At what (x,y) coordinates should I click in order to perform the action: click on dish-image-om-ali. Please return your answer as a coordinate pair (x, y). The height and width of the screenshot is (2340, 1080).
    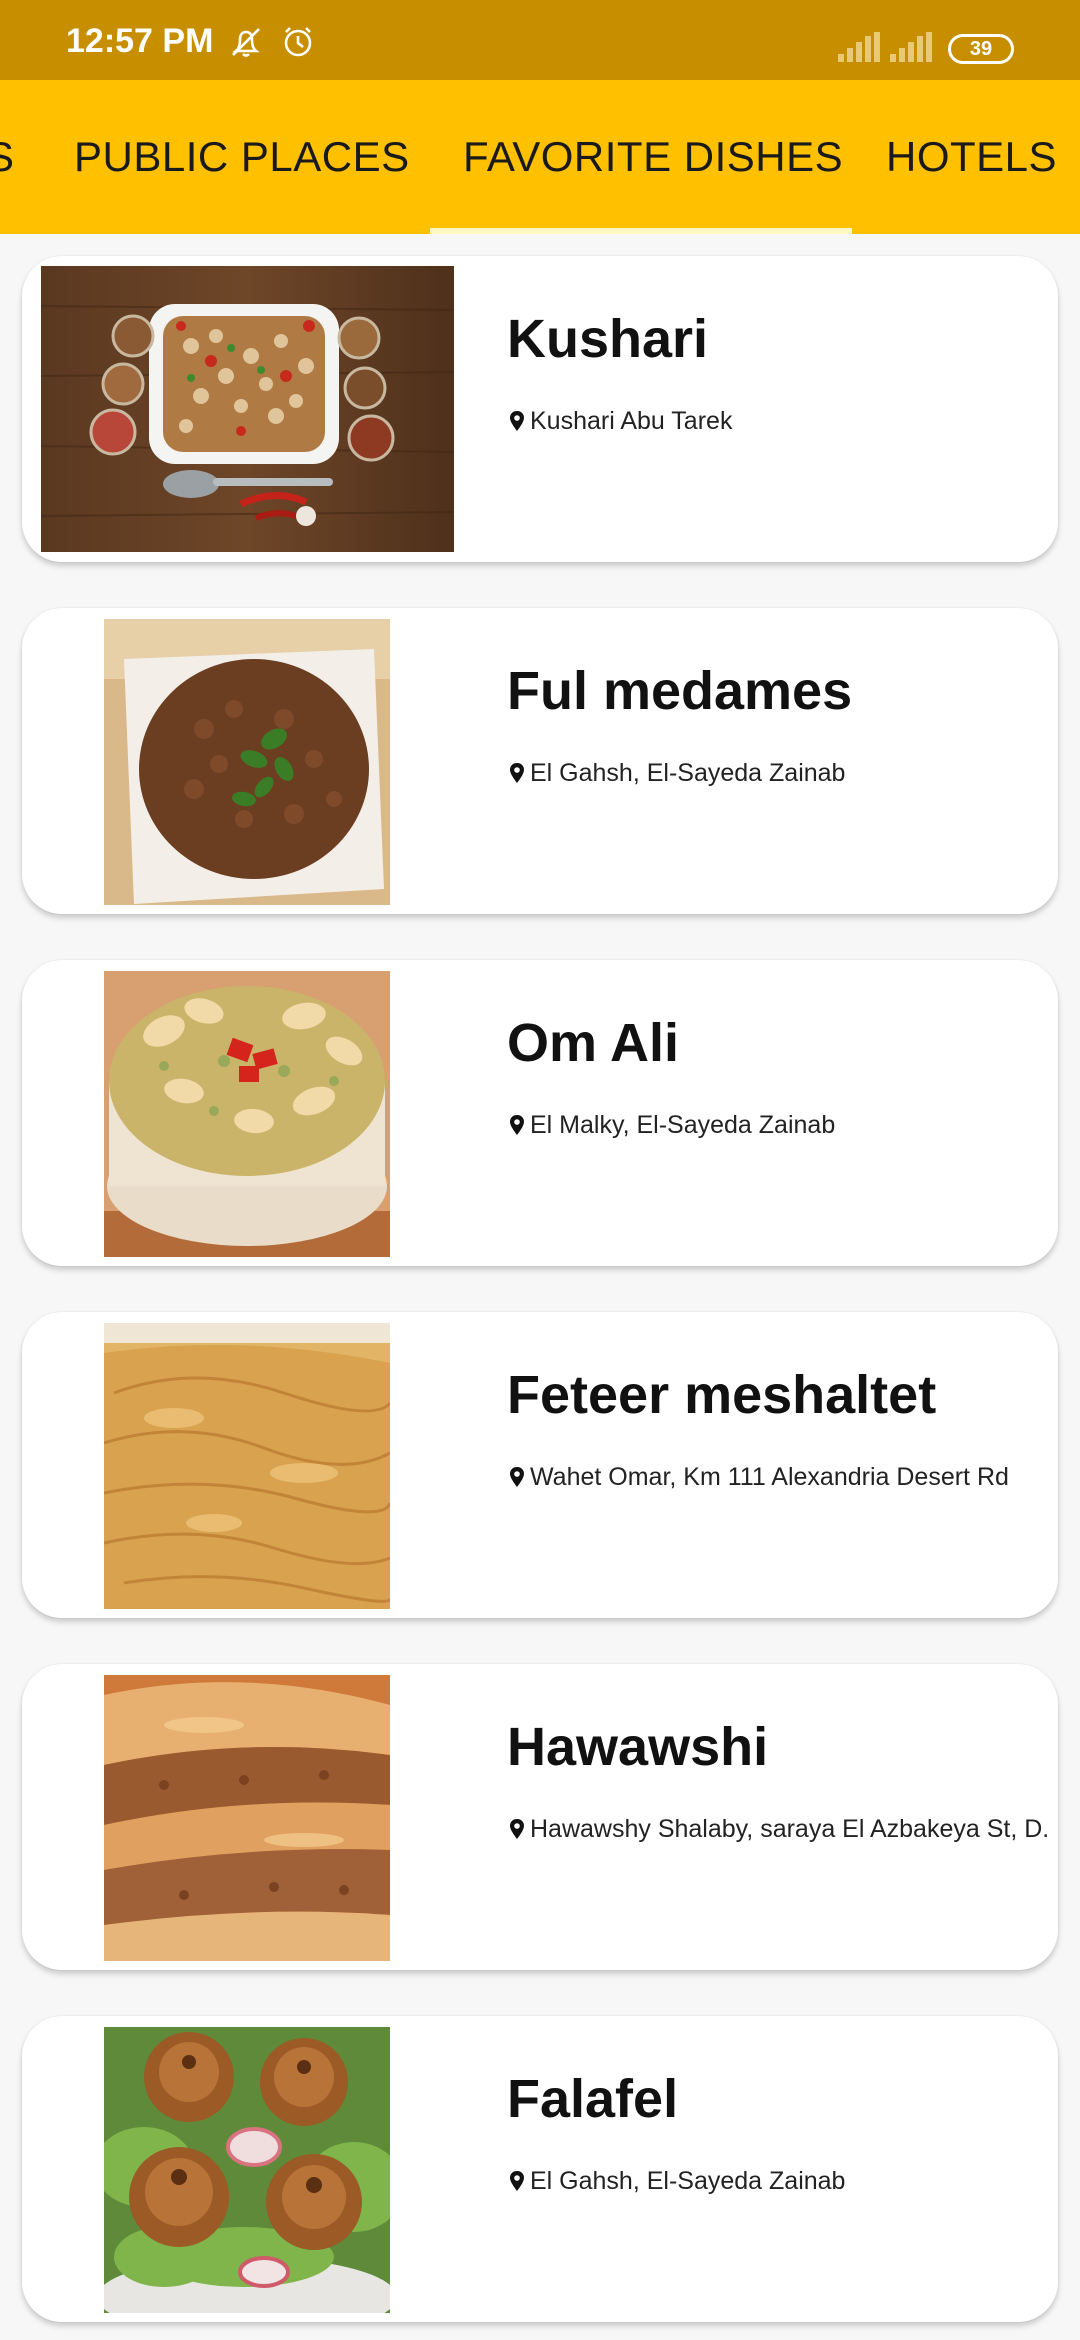
    Looking at the image, I should click on (247, 1114).